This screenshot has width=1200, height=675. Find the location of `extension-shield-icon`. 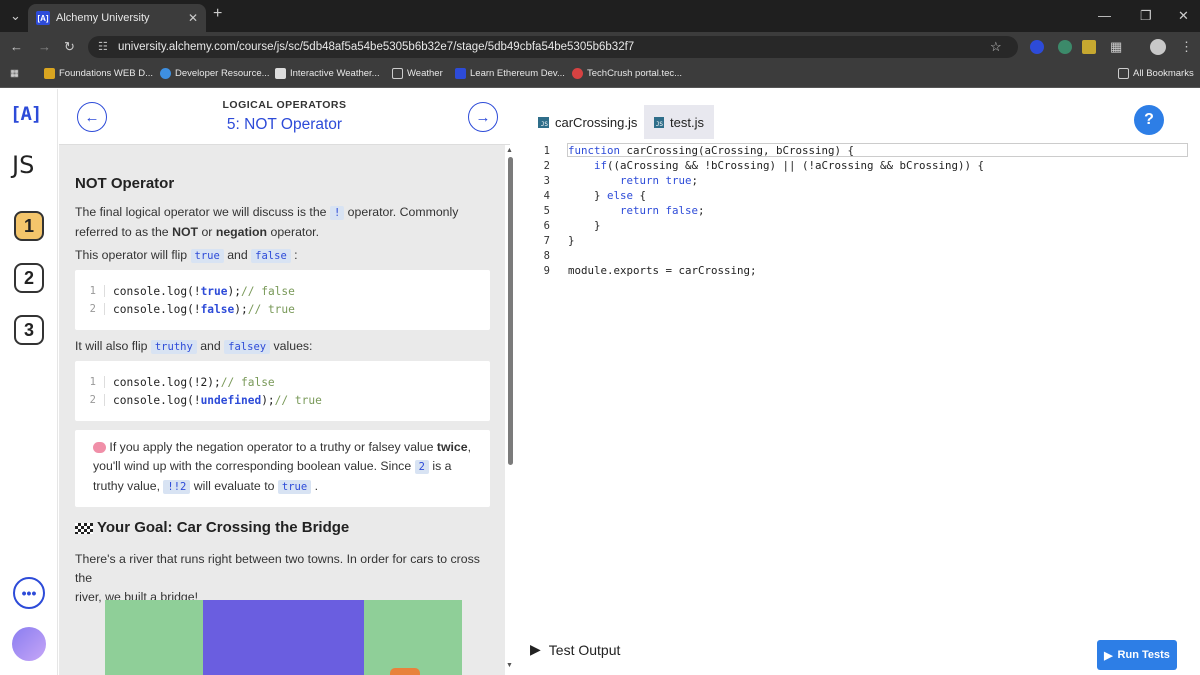

extension-shield-icon is located at coordinates (1037, 47).